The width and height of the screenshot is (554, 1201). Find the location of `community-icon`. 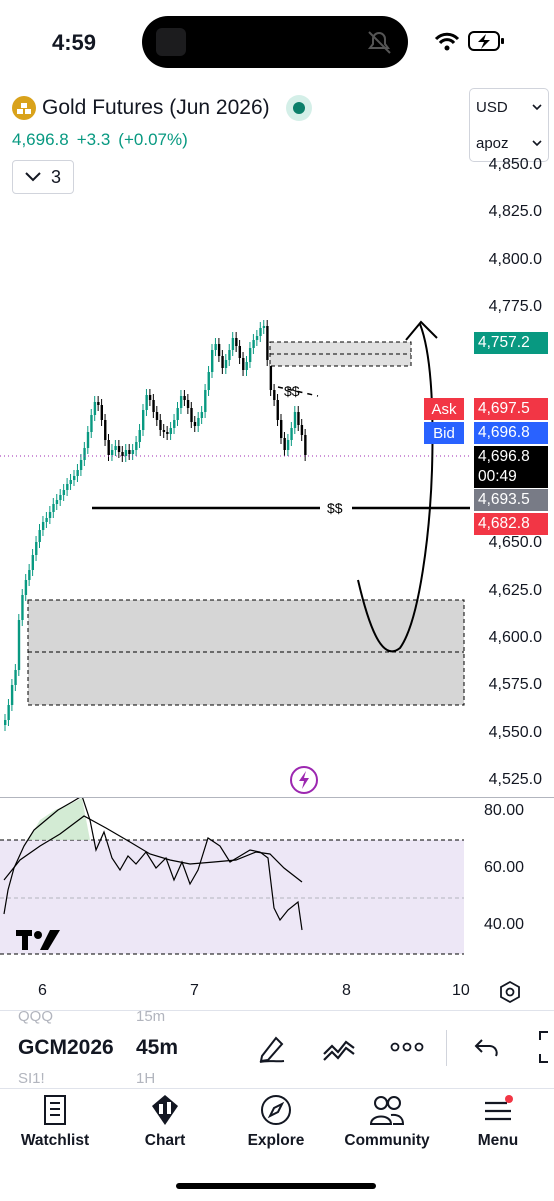

community-icon is located at coordinates (387, 1110).